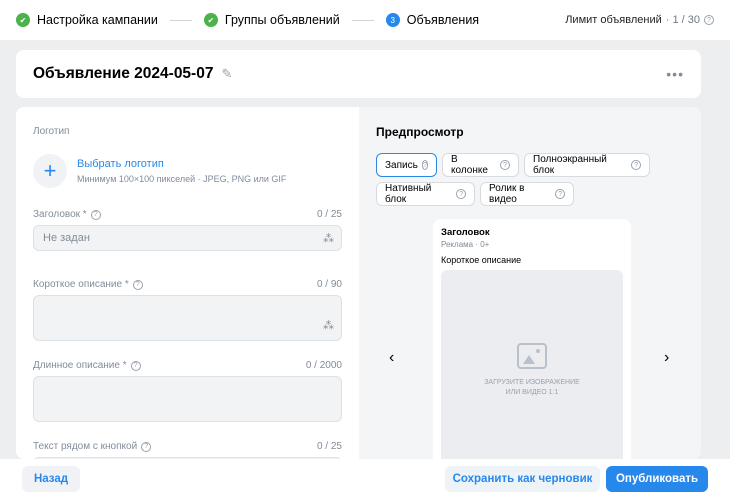  I want to click on tab-fullscreen: Полноэкранный блок?, so click(587, 165).